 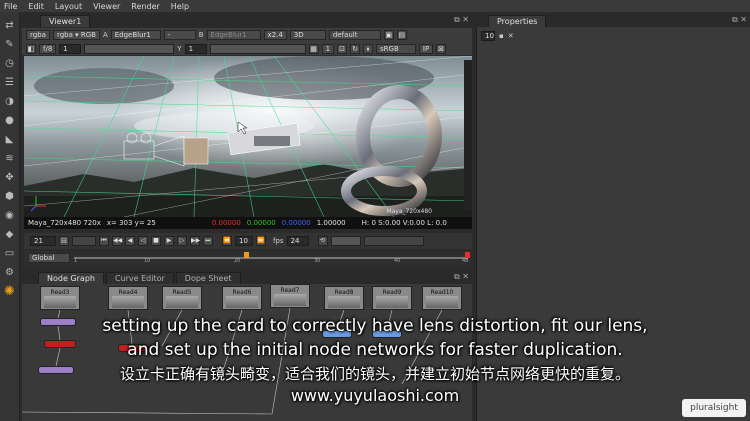 I want to click on gamma-field: 1, so click(x=195, y=48).